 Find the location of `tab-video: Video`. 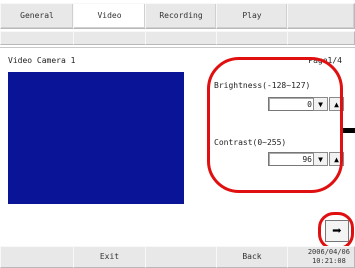

tab-video: Video is located at coordinates (109, 16).